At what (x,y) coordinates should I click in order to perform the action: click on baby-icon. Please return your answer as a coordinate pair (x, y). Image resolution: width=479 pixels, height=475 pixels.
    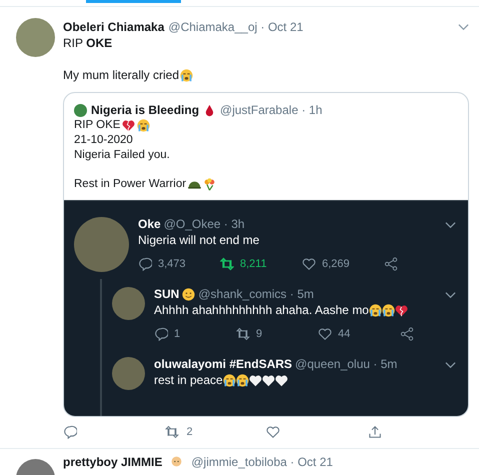
    Looking at the image, I should click on (177, 461).